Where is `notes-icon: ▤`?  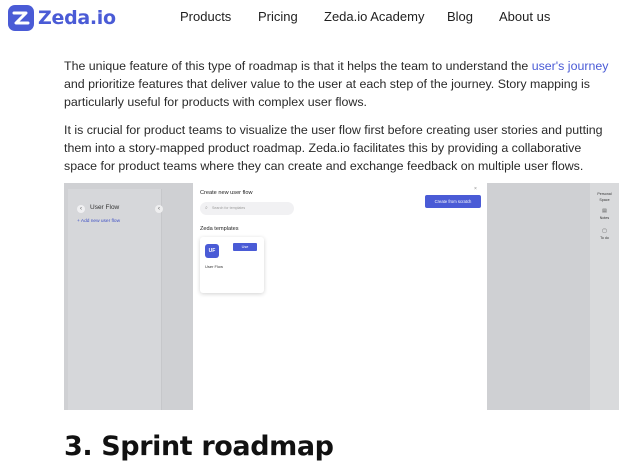
notes-icon: ▤ is located at coordinates (604, 211).